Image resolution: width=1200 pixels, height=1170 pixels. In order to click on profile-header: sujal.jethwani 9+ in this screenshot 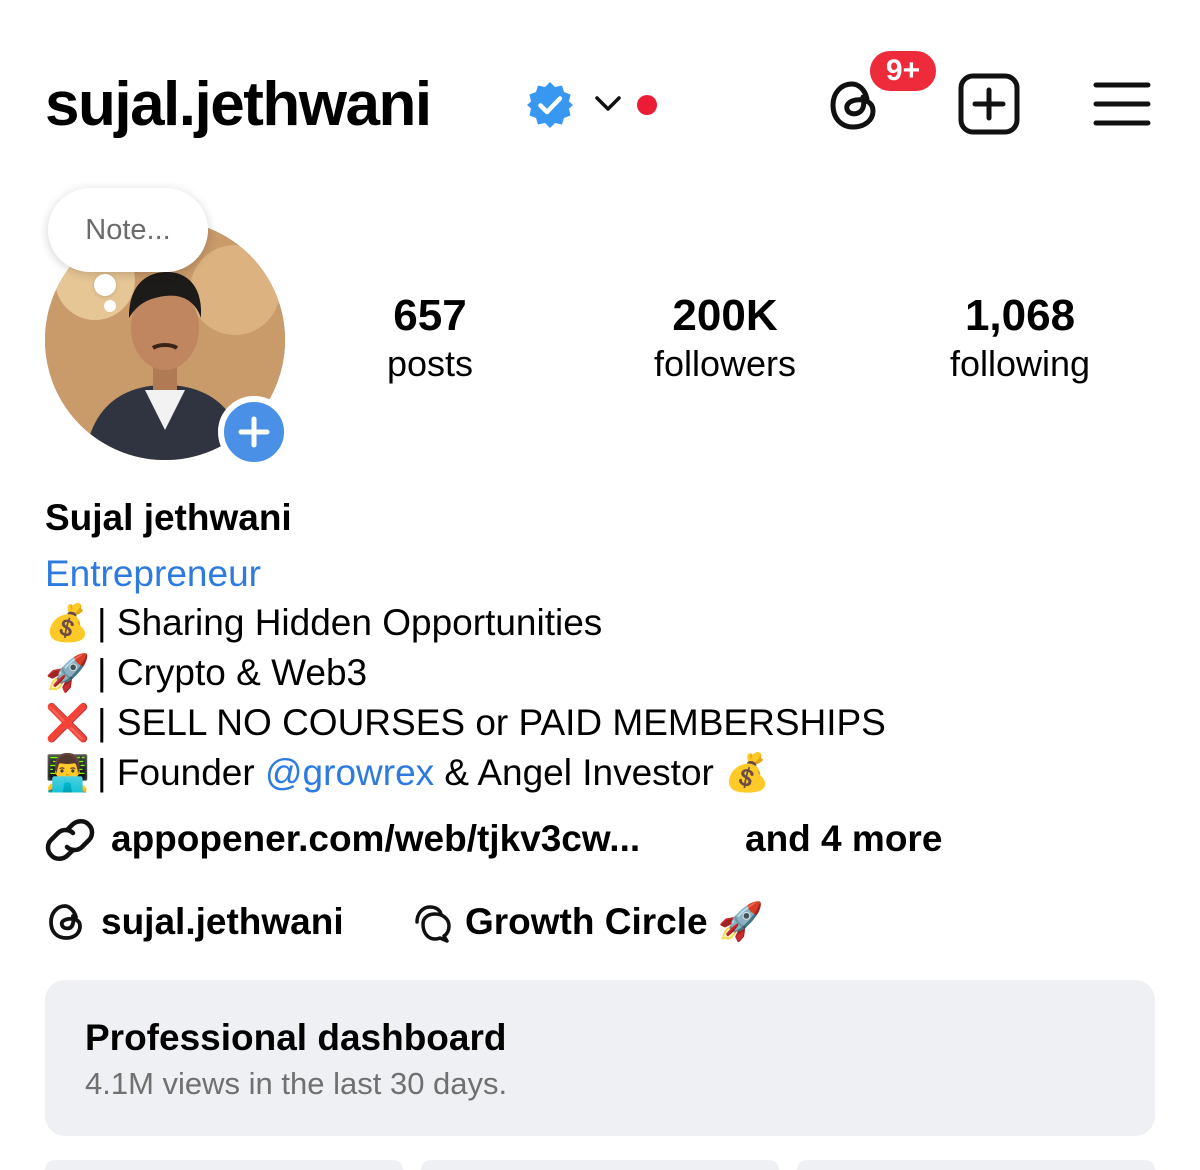, I will do `click(600, 98)`.